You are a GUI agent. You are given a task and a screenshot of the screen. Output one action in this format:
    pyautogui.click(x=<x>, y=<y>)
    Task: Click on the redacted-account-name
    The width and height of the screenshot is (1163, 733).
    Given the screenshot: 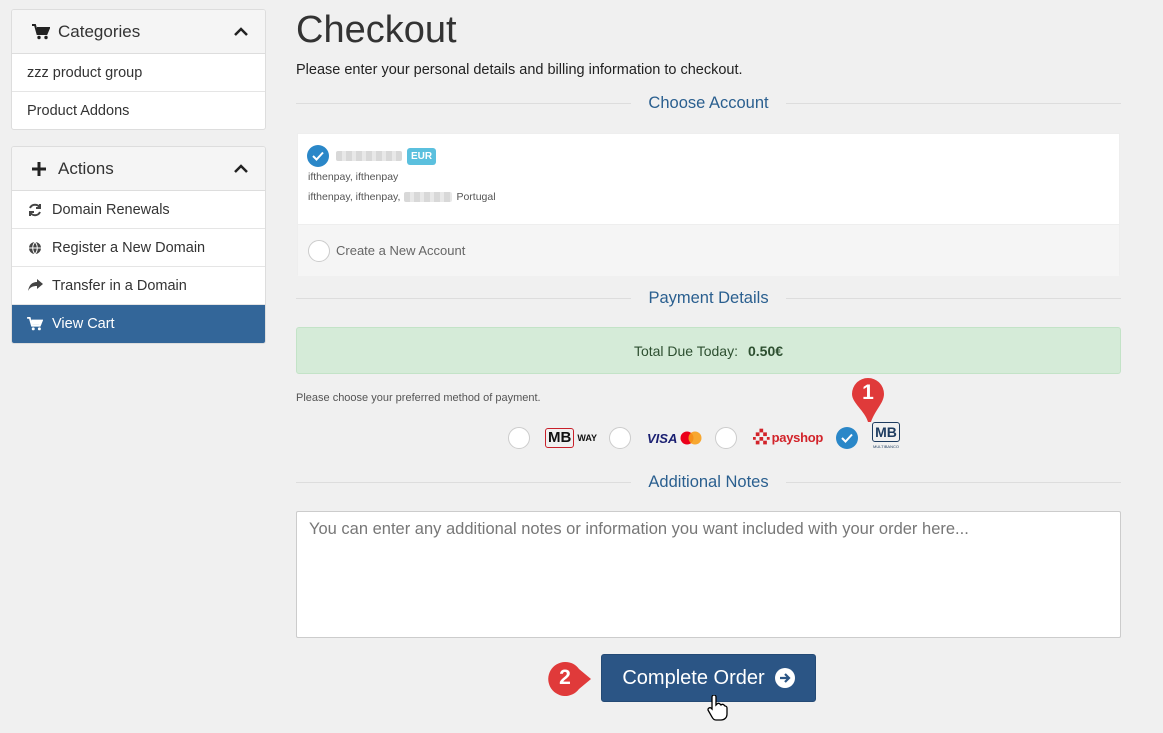 What is the action you would take?
    pyautogui.click(x=369, y=156)
    